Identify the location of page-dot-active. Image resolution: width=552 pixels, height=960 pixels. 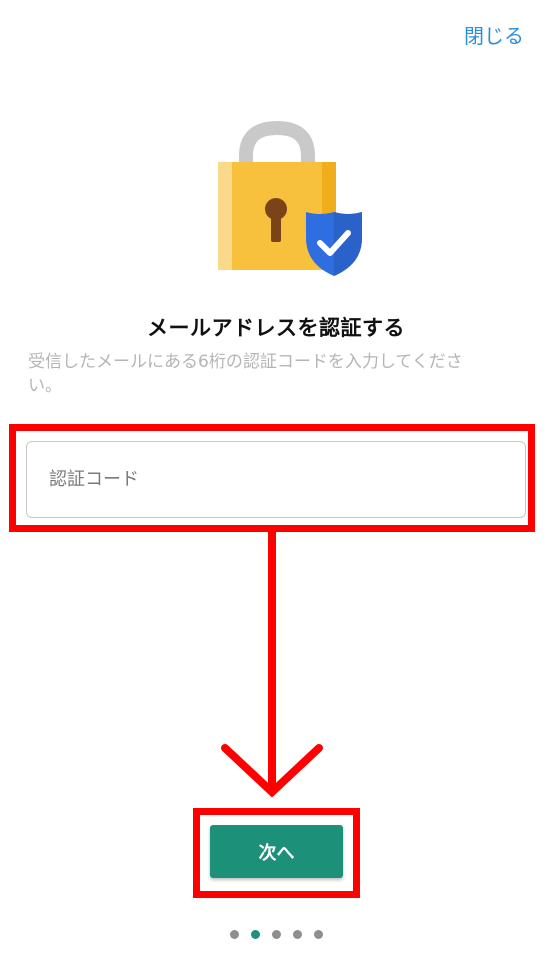
(255, 934).